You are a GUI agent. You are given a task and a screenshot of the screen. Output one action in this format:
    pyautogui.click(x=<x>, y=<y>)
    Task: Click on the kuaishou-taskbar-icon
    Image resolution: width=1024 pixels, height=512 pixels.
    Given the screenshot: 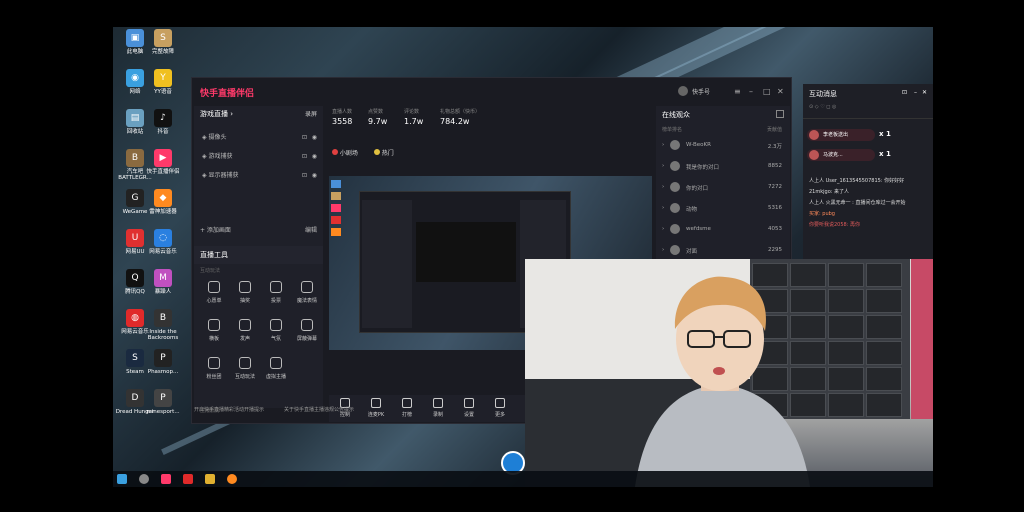 What is the action you would take?
    pyautogui.click(x=166, y=479)
    